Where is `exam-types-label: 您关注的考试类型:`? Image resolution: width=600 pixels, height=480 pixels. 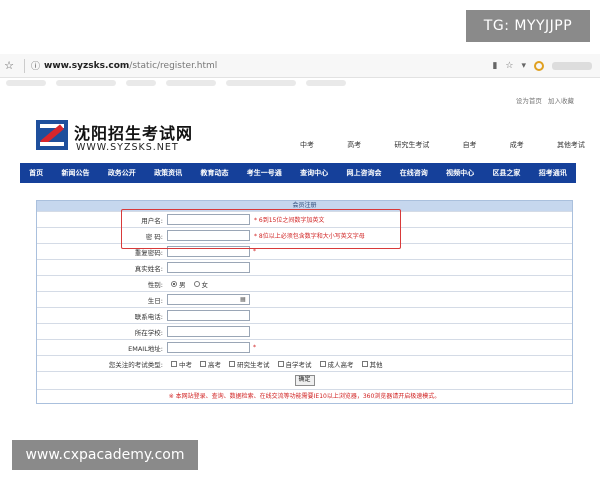
exam-types-label: 您关注的考试类型: is located at coordinates (135, 364).